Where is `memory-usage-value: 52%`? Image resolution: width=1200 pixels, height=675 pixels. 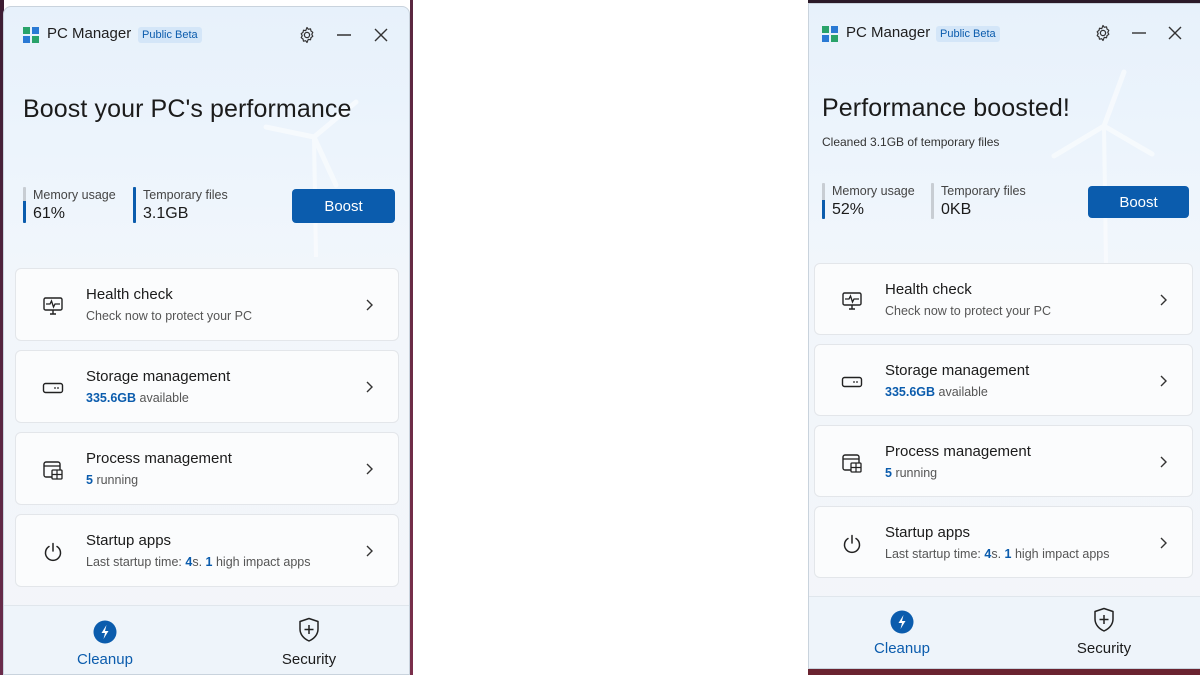 memory-usage-value: 52% is located at coordinates (848, 209).